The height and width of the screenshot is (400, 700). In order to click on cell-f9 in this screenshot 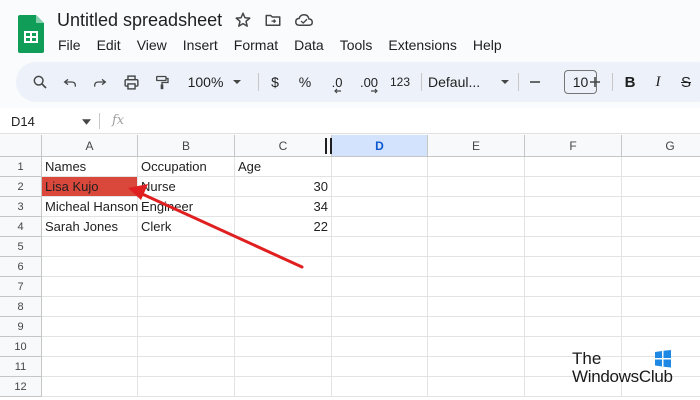, I will do `click(573, 327)`.